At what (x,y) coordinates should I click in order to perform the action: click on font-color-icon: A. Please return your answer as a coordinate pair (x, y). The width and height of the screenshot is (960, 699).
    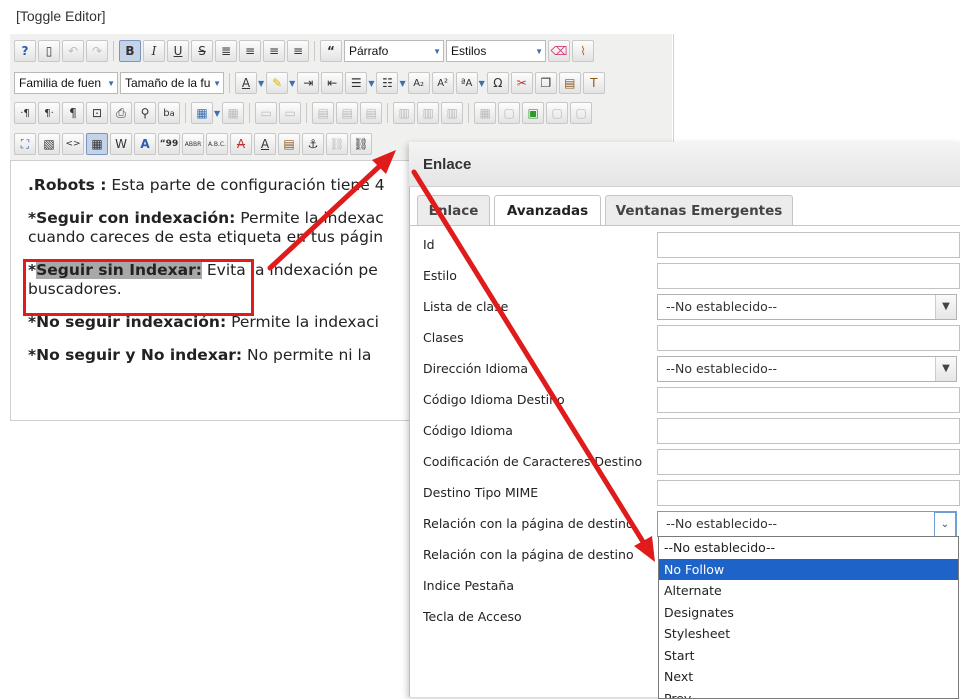
    Looking at the image, I should click on (246, 83).